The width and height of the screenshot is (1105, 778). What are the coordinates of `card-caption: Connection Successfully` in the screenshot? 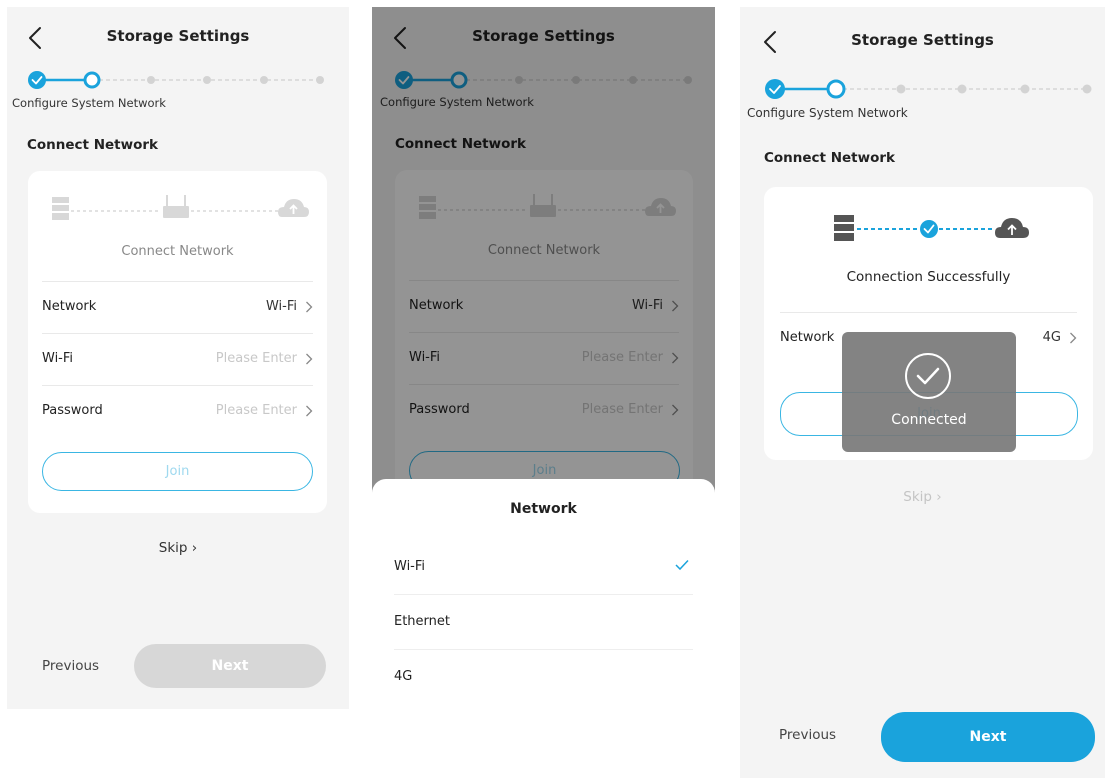 It's located at (928, 277).